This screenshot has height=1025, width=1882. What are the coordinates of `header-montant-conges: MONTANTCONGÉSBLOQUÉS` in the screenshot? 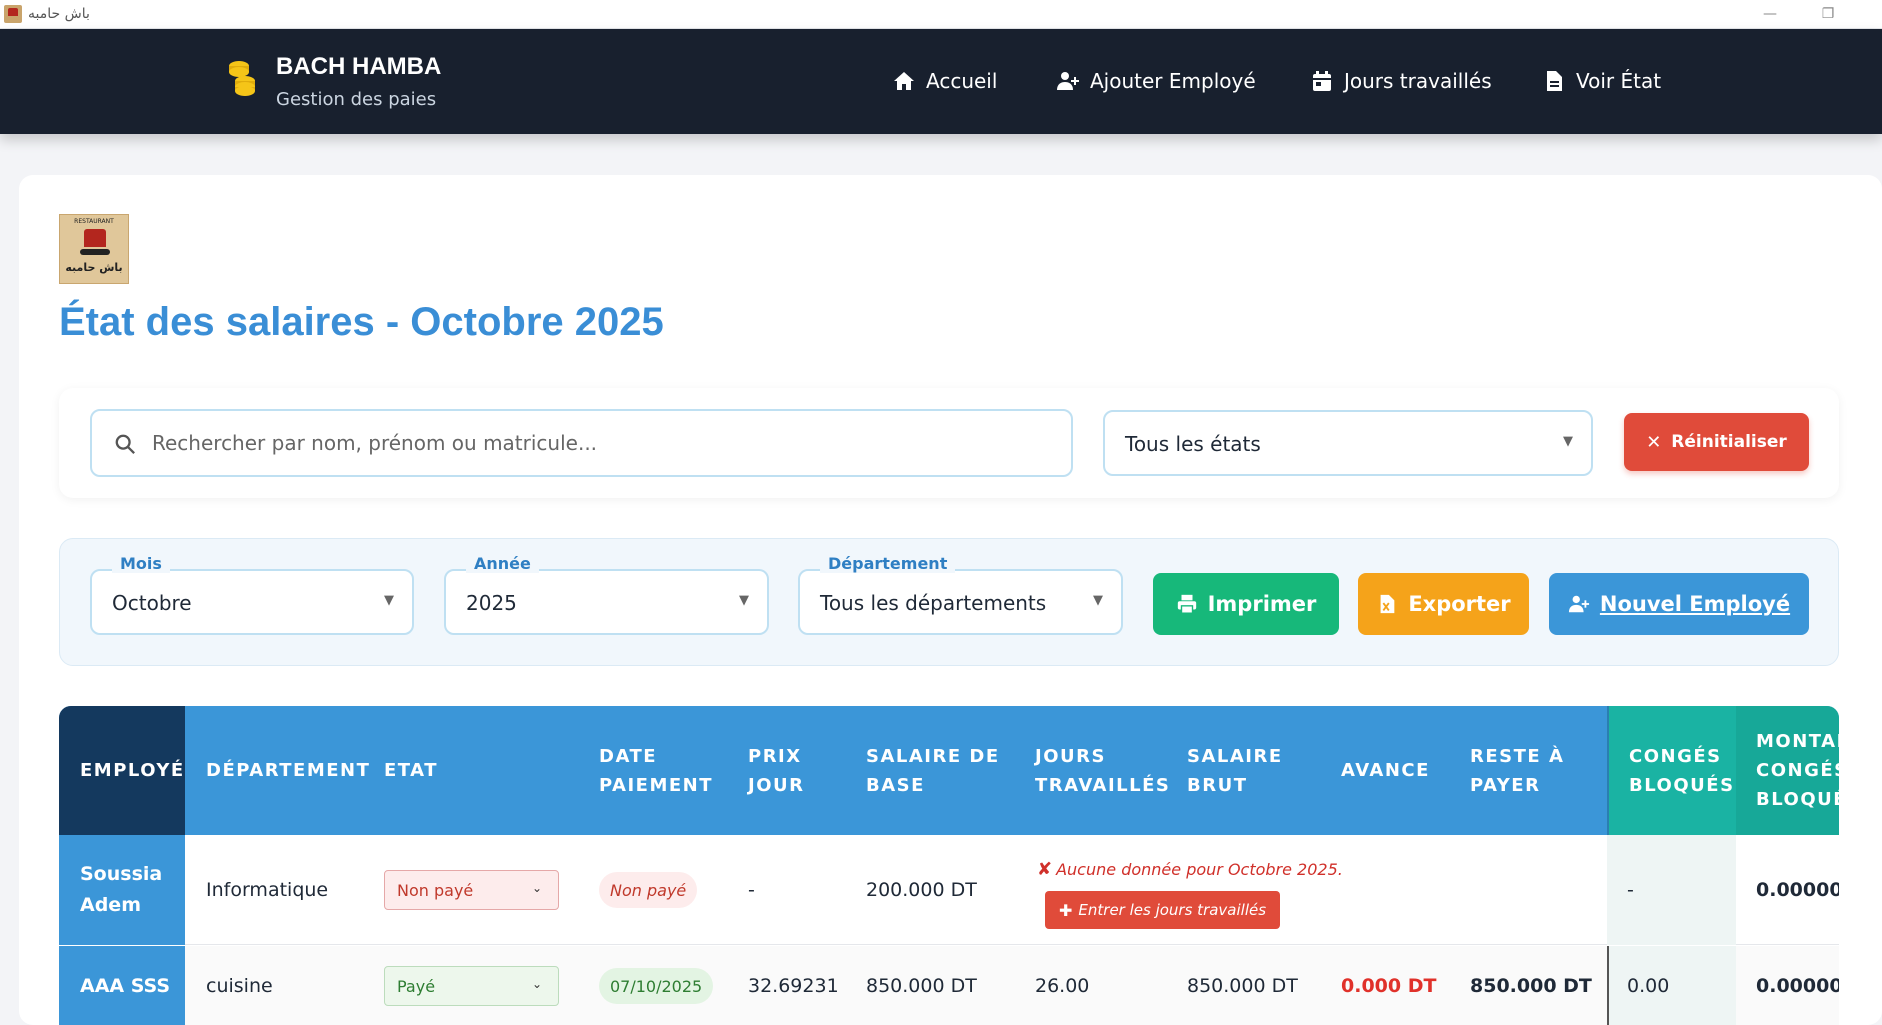 It's located at (1787, 770).